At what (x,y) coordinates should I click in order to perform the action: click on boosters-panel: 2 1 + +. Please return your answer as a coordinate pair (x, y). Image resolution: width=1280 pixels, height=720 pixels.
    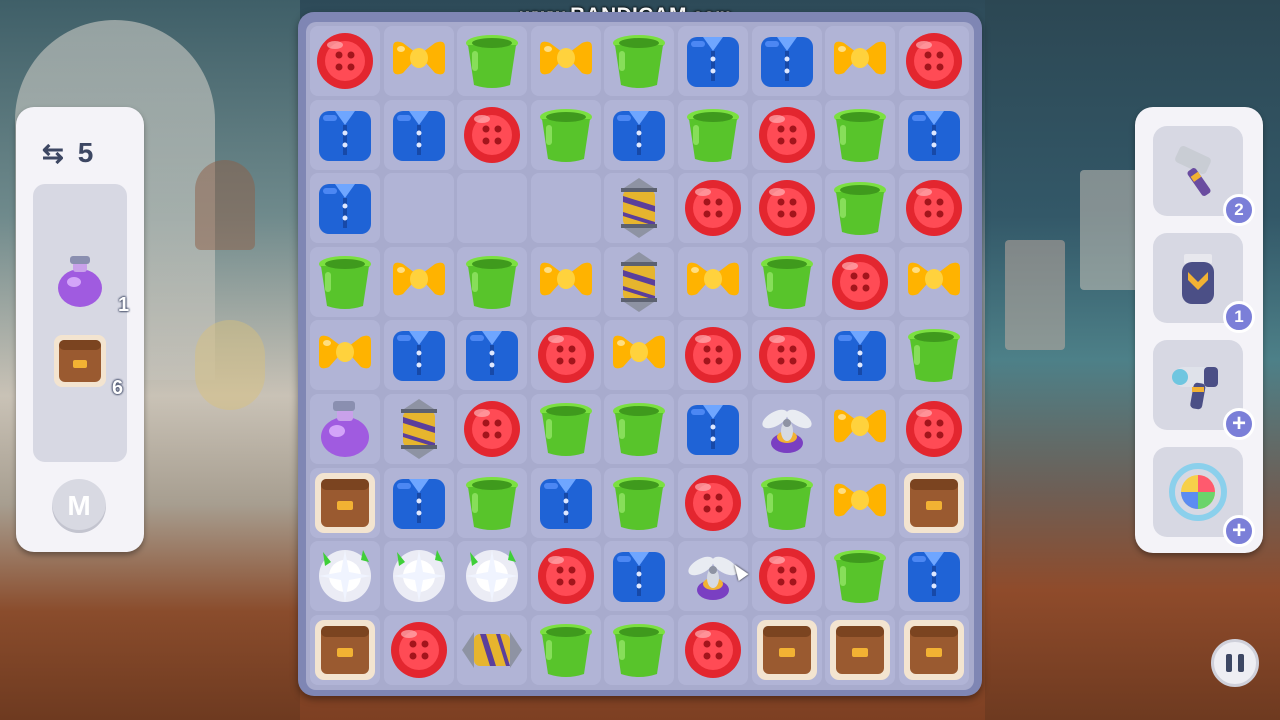
    Looking at the image, I should click on (1199, 330).